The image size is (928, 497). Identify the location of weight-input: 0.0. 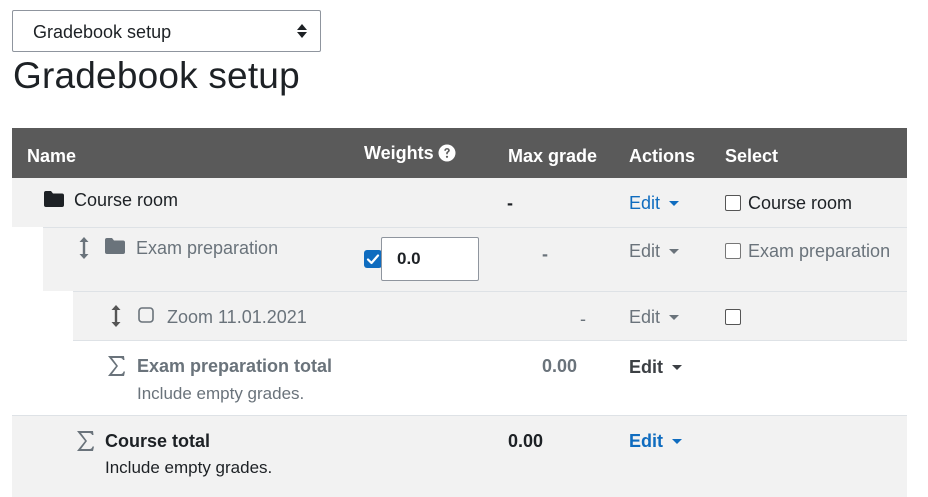
(430, 259).